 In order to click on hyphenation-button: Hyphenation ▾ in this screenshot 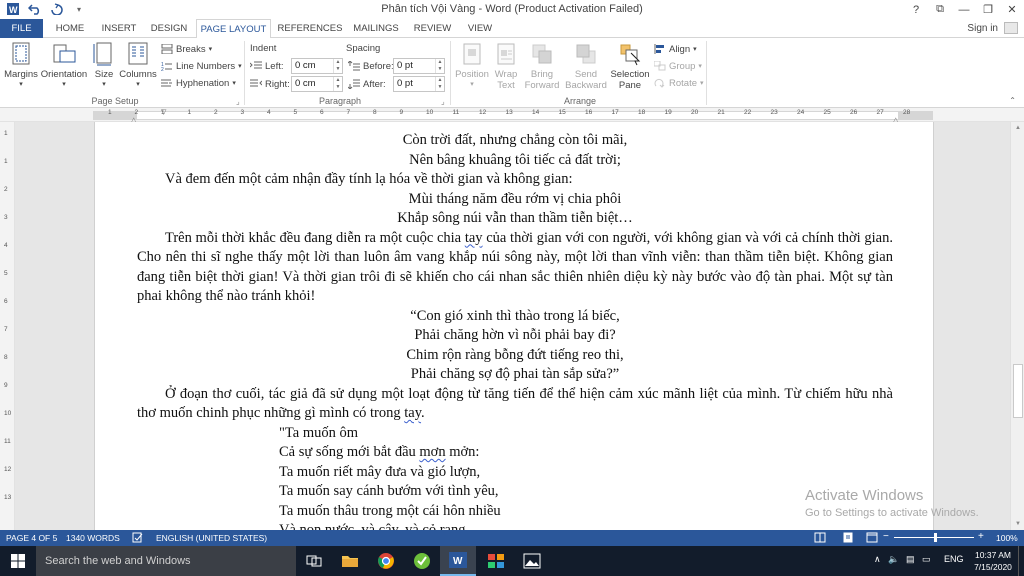, I will do `click(198, 83)`.